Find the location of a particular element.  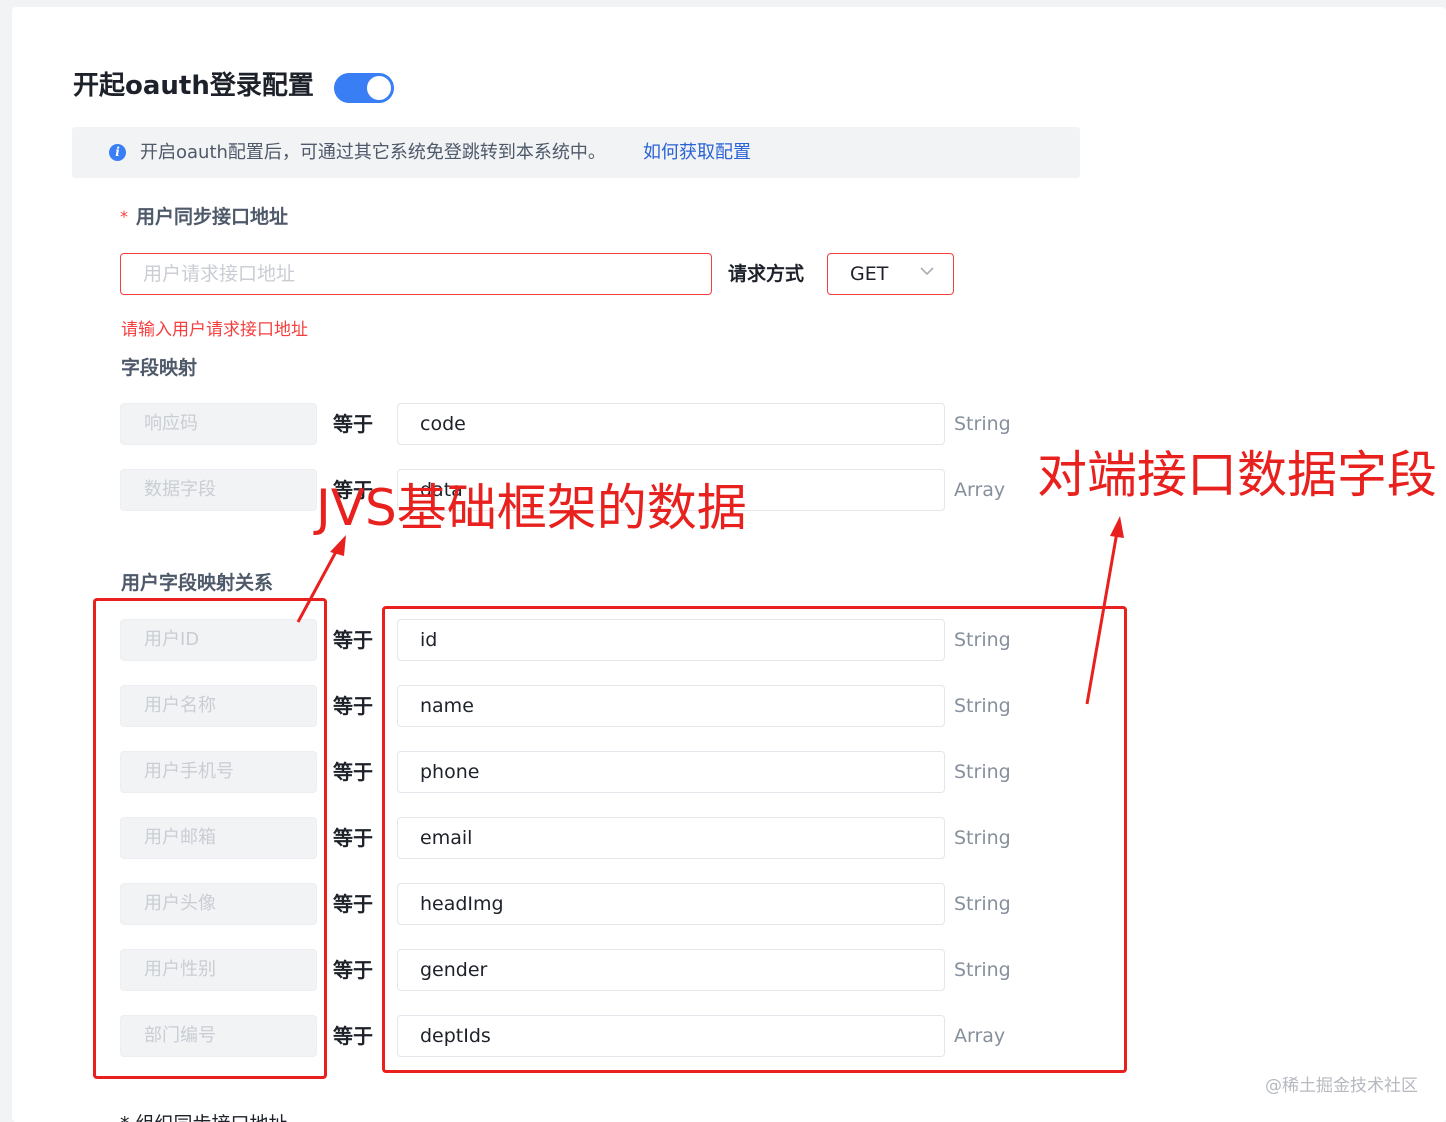

mapping-right-code: code is located at coordinates (671, 424).